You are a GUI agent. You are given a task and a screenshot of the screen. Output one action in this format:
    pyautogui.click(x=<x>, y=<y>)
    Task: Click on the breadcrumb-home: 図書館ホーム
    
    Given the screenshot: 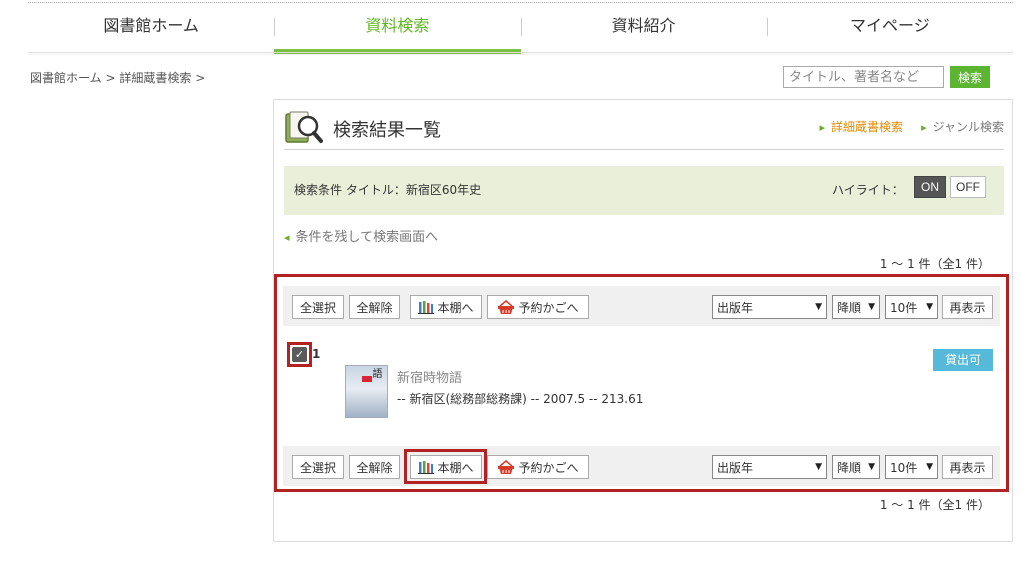 What is the action you would take?
    pyautogui.click(x=66, y=78)
    